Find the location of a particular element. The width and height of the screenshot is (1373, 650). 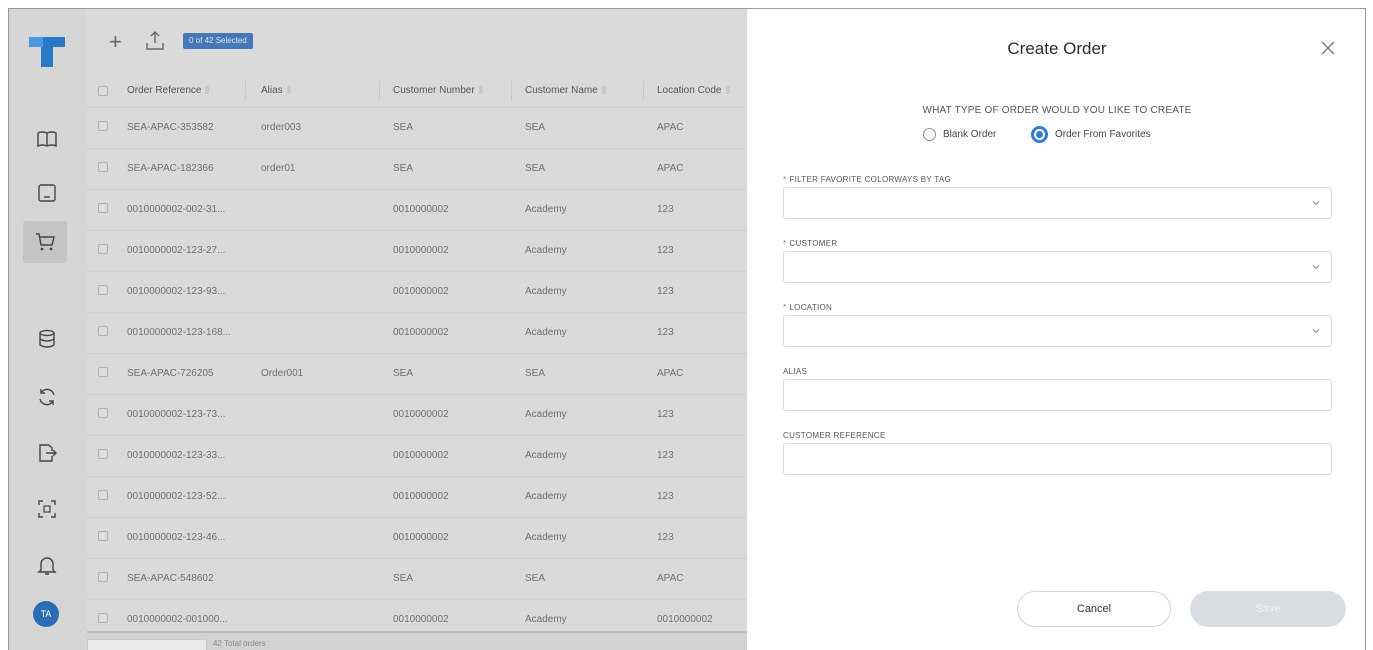

save-button: Save is located at coordinates (1268, 609).